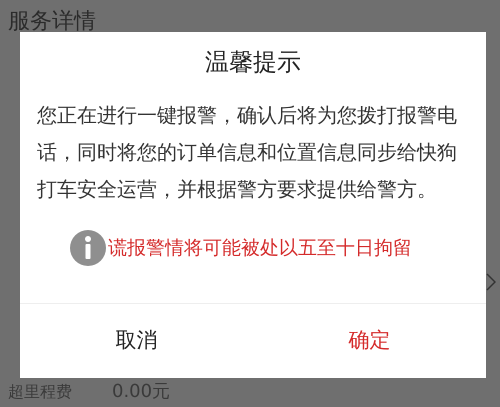 The image size is (500, 407). Describe the element at coordinates (253, 62) in the screenshot. I see `dialog-title: 温馨提示` at that location.